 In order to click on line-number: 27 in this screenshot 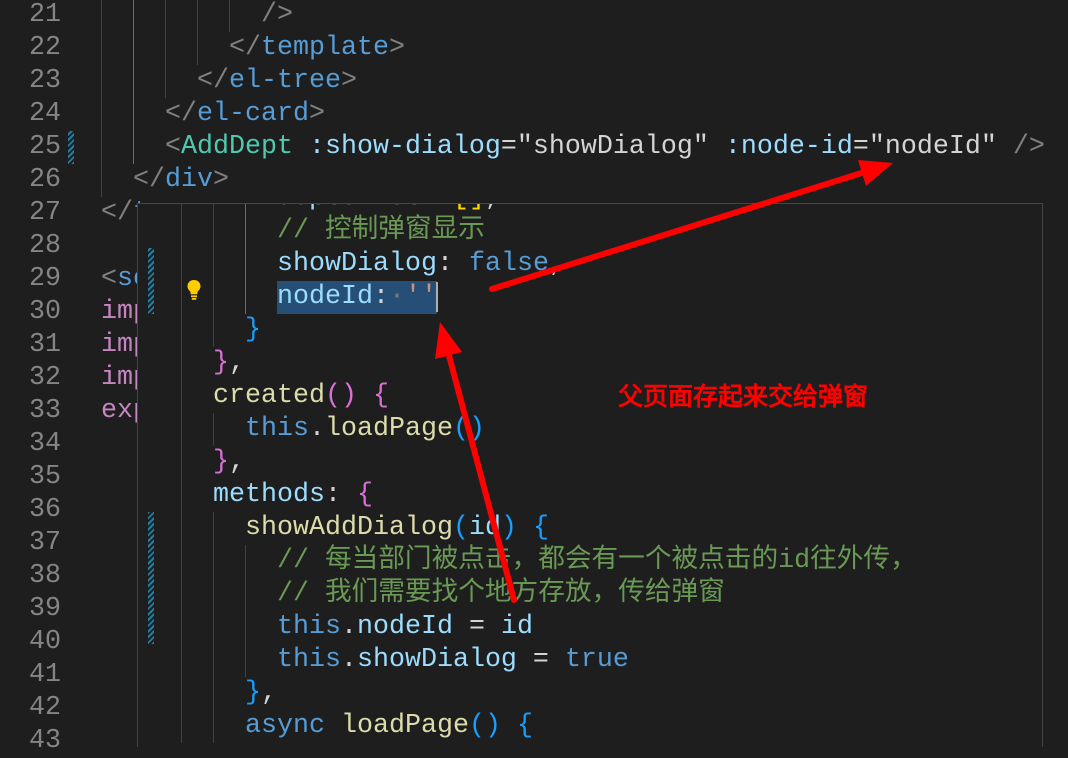, I will do `click(30, 213)`.